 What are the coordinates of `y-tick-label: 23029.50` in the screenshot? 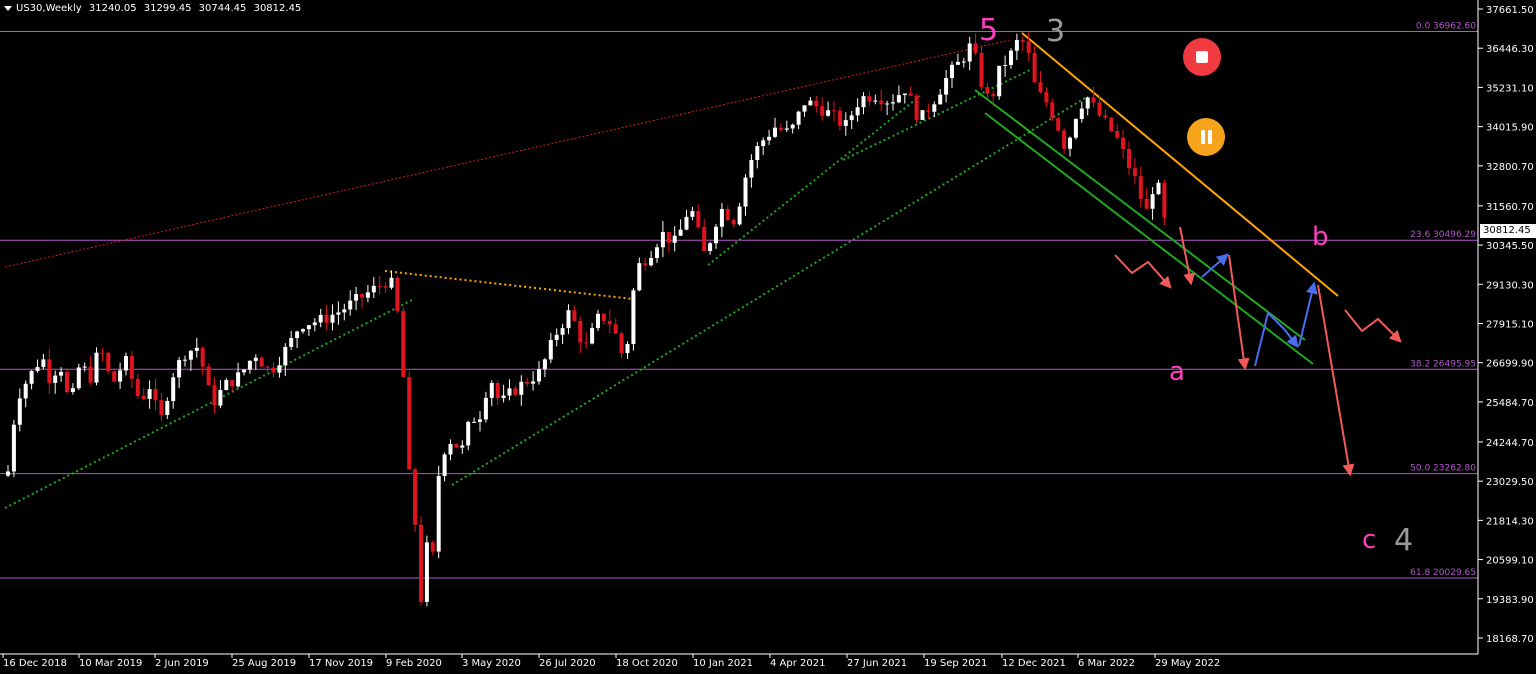 It's located at (1510, 482).